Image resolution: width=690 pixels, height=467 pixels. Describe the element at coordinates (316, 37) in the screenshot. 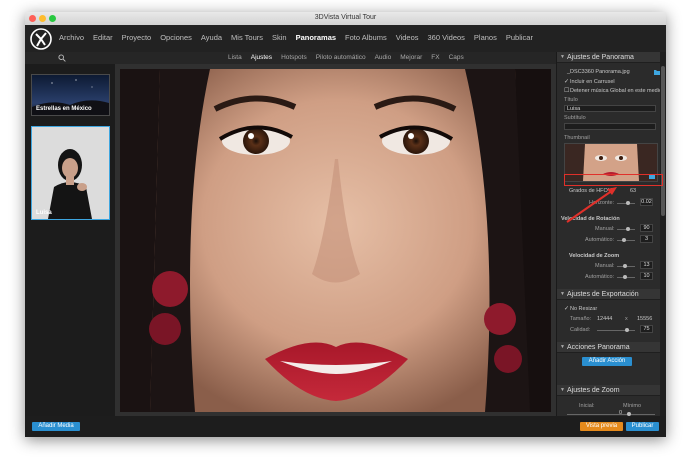

I see `menu-item-panoramas: Panoramas` at that location.